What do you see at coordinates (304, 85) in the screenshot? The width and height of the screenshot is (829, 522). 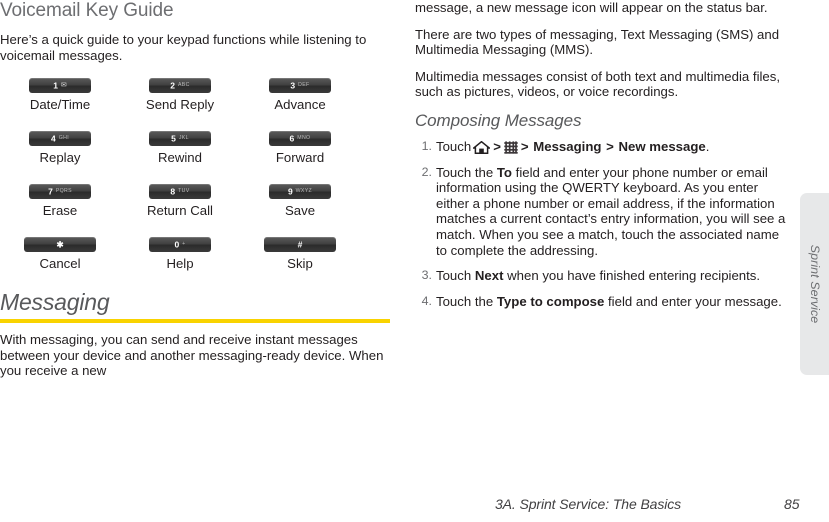 I see `key-letters: DEF` at bounding box center [304, 85].